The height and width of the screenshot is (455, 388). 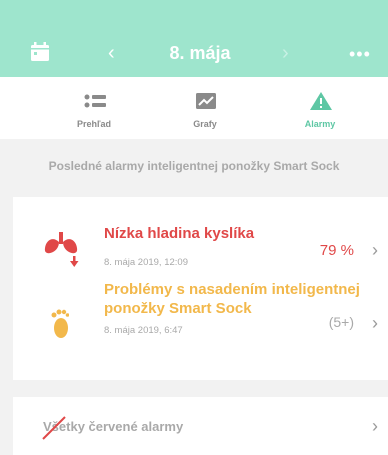 What do you see at coordinates (232, 289) in the screenshot?
I see `alarm-title-line1: Problémy s nasadením inteligentnej` at bounding box center [232, 289].